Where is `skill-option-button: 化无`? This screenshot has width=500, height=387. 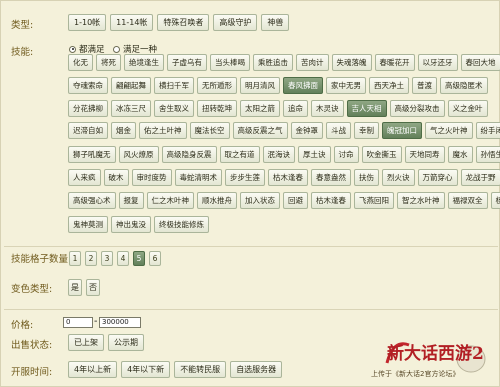 skill-option-button: 化无 is located at coordinates (80, 62).